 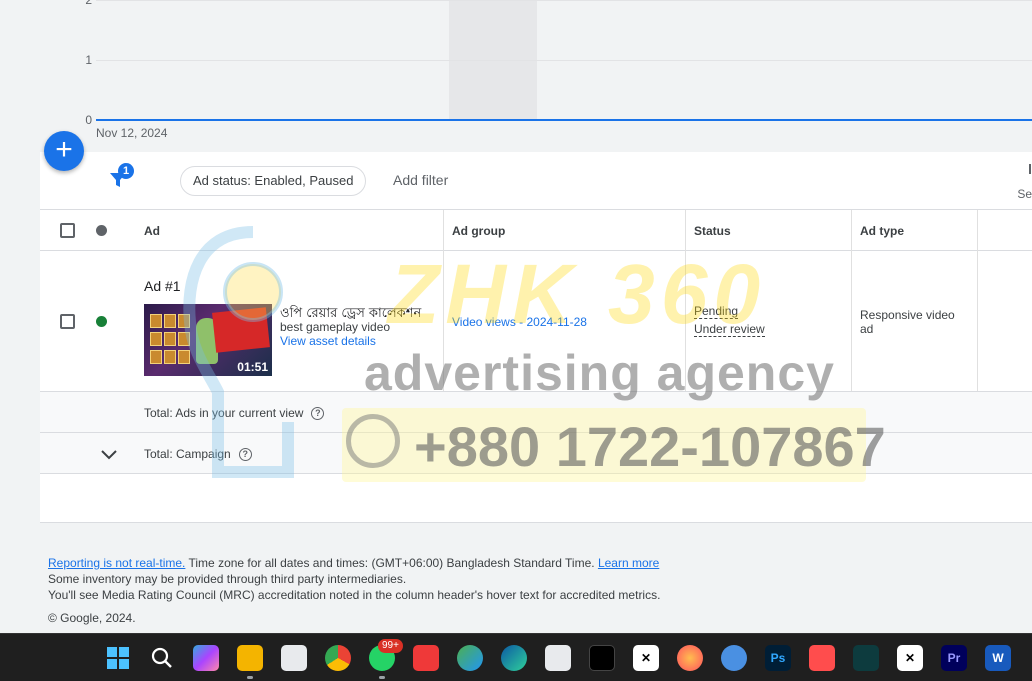 I want to click on view-asset-details-link: View asset details, so click(x=328, y=341).